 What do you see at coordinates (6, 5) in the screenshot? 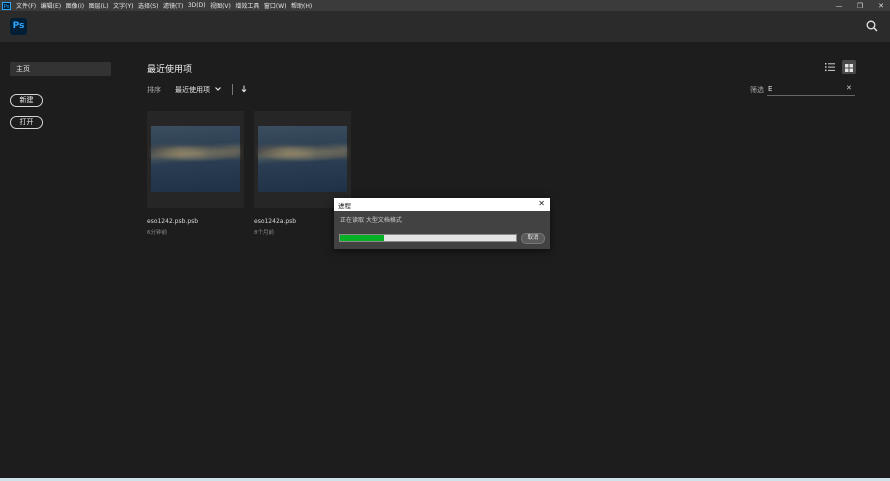
I see `app-icon: Ps` at bounding box center [6, 5].